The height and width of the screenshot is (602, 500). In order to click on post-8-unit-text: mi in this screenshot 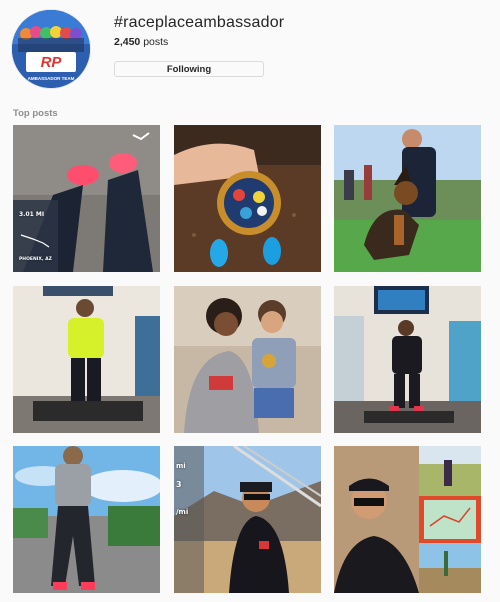, I will do `click(181, 466)`.